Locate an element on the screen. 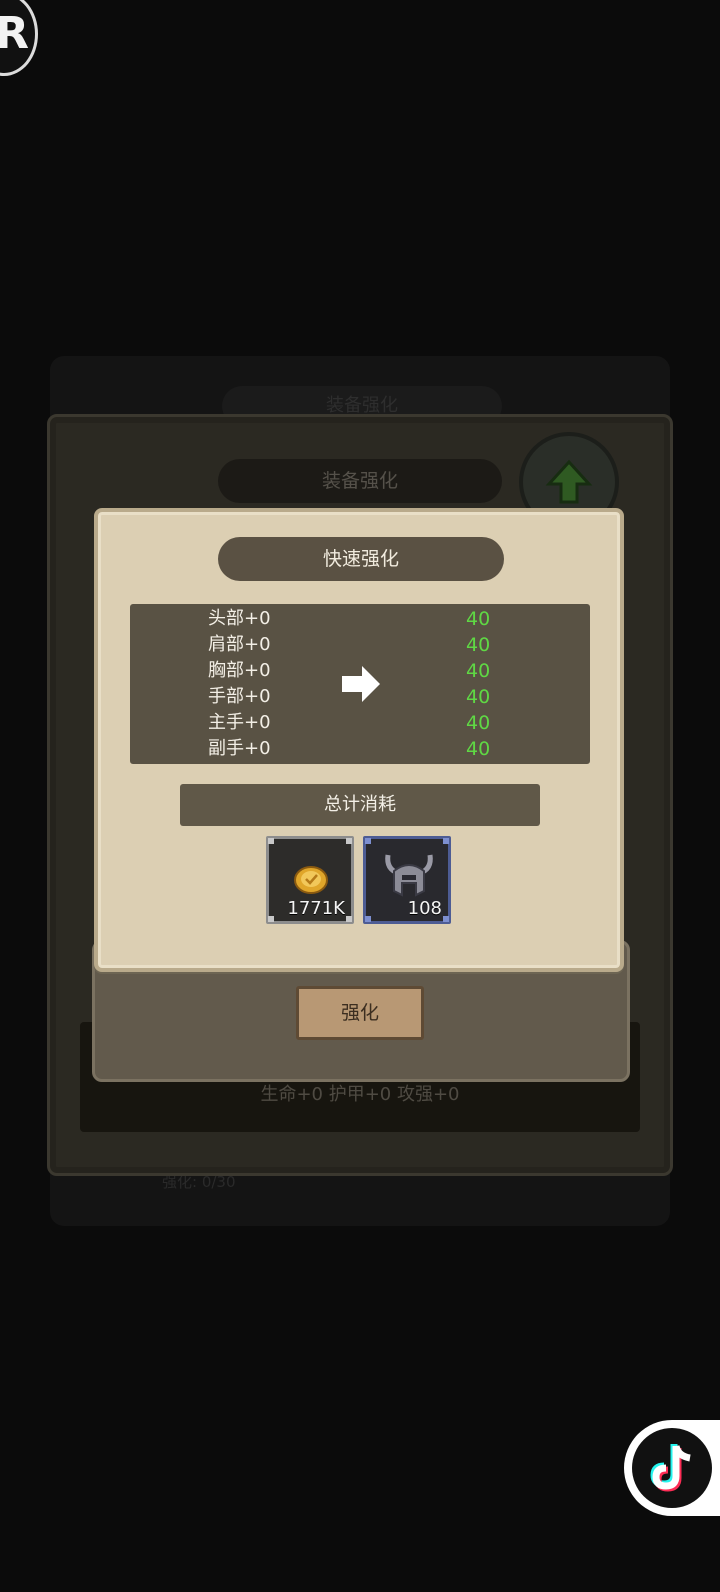 The width and height of the screenshot is (720, 1592). helmet-cost-slot: 108 is located at coordinates (407, 880).